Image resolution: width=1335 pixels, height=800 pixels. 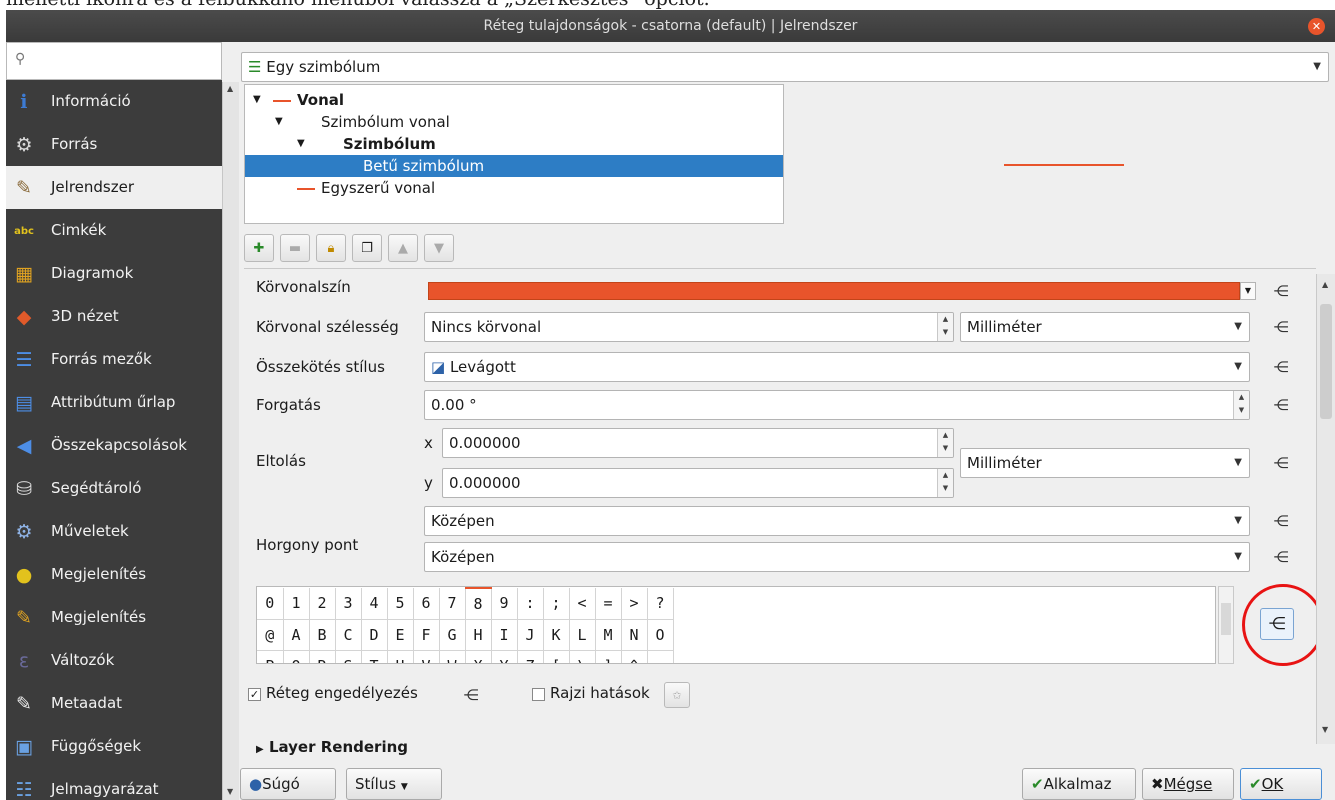 What do you see at coordinates (556, 635) in the screenshot?
I see `charmap-cell: K` at bounding box center [556, 635].